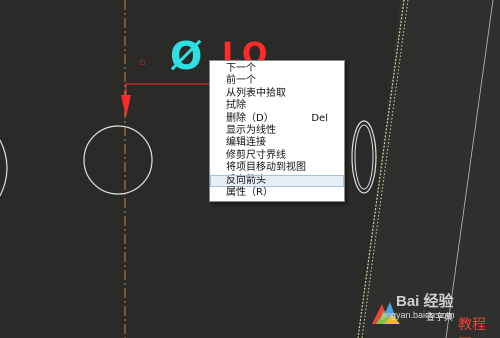 The width and height of the screenshot is (500, 338). I want to click on watermark-brand: Bai 经验, so click(425, 301).